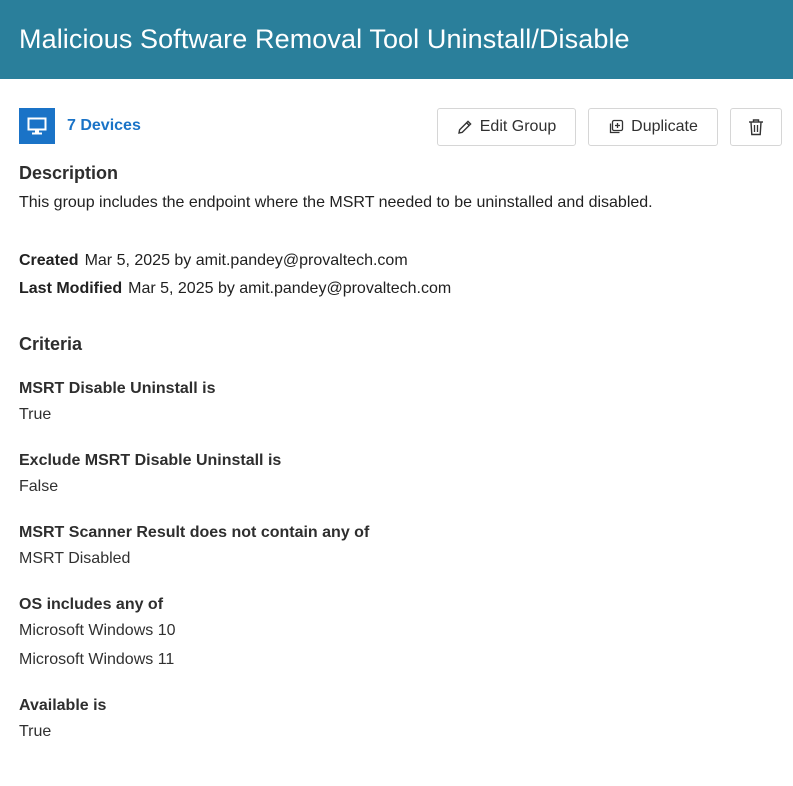 Image resolution: width=793 pixels, height=786 pixels. I want to click on edit-group-label: Edit Group, so click(518, 126).